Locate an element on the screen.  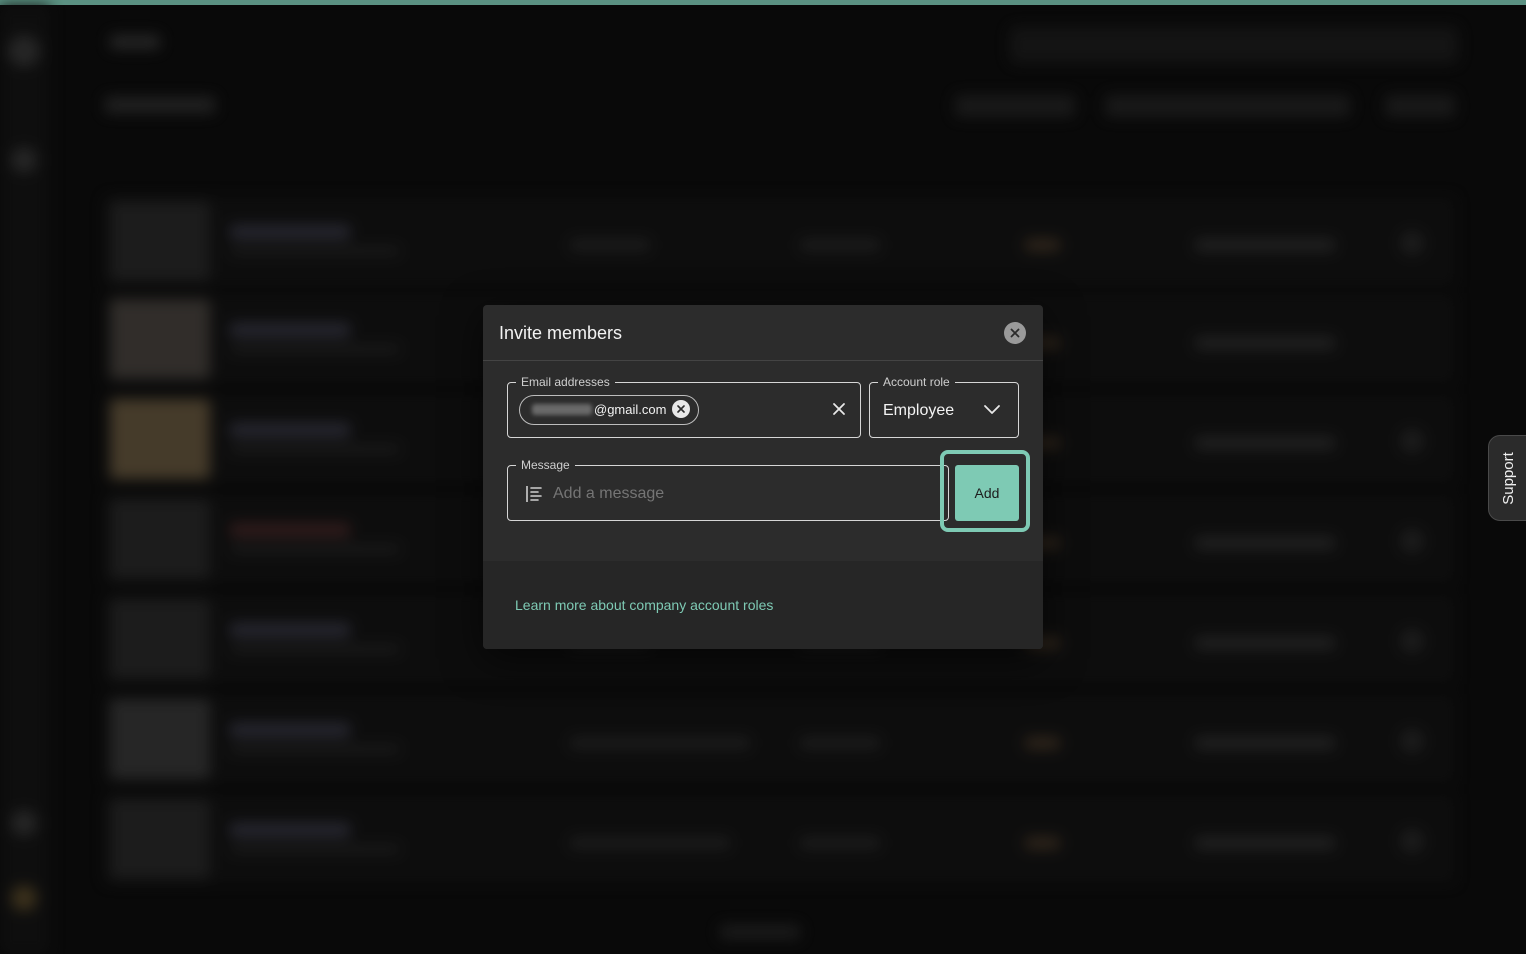
support-tab: Support is located at coordinates (1507, 478).